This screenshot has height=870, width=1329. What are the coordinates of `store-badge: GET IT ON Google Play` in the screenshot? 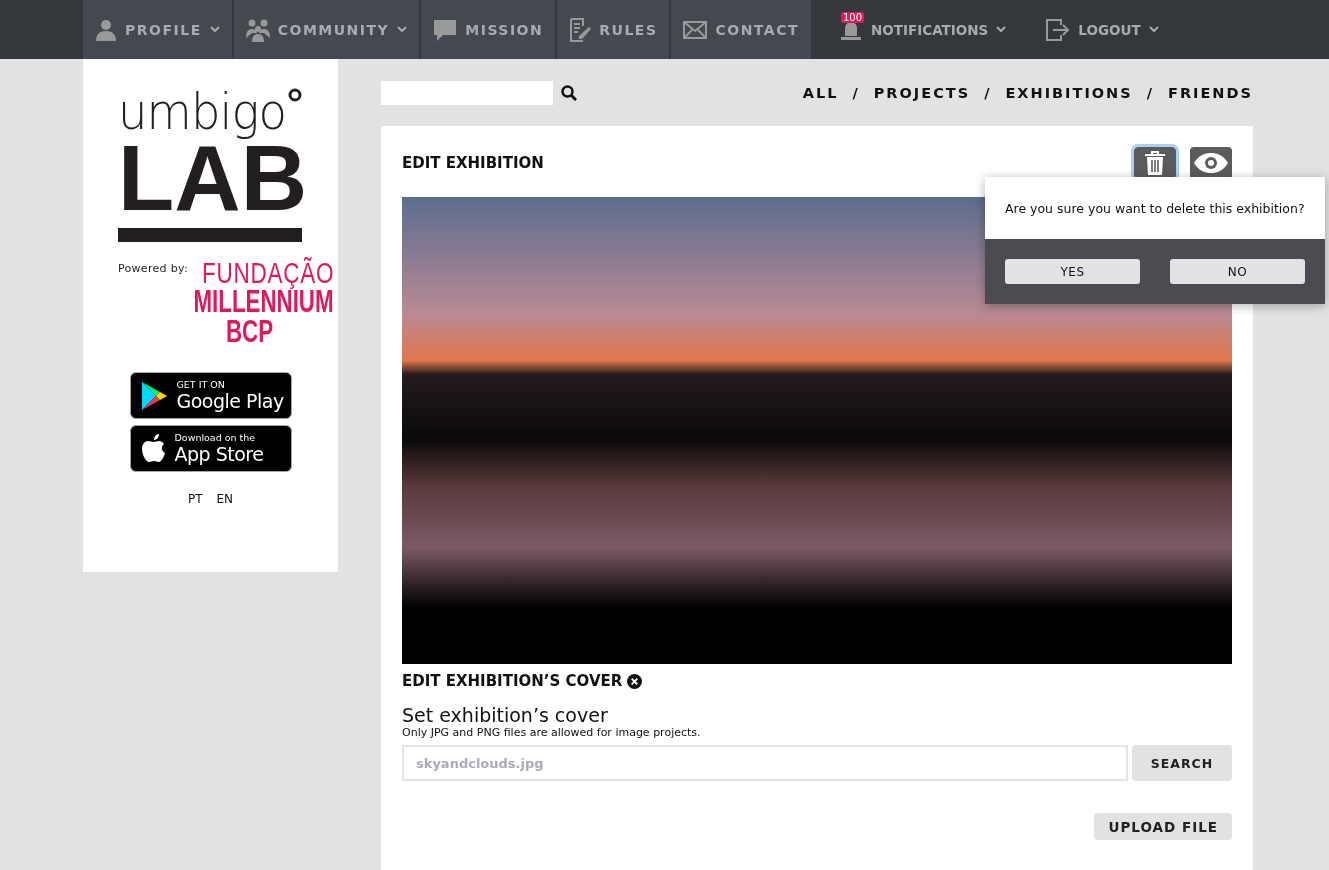 It's located at (210, 395).